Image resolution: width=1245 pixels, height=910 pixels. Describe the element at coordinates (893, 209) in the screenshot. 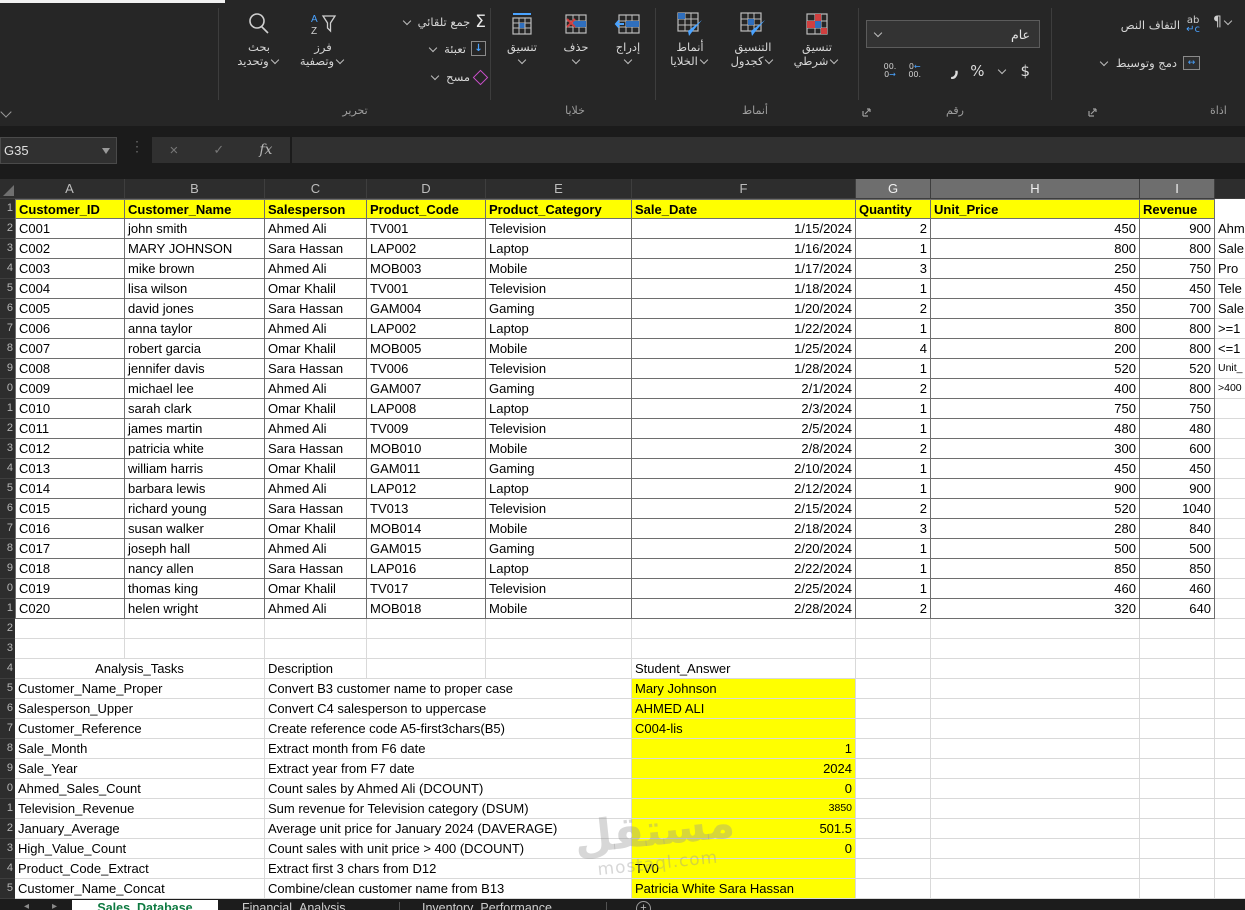

I see `table-header-cell: Quantity` at that location.